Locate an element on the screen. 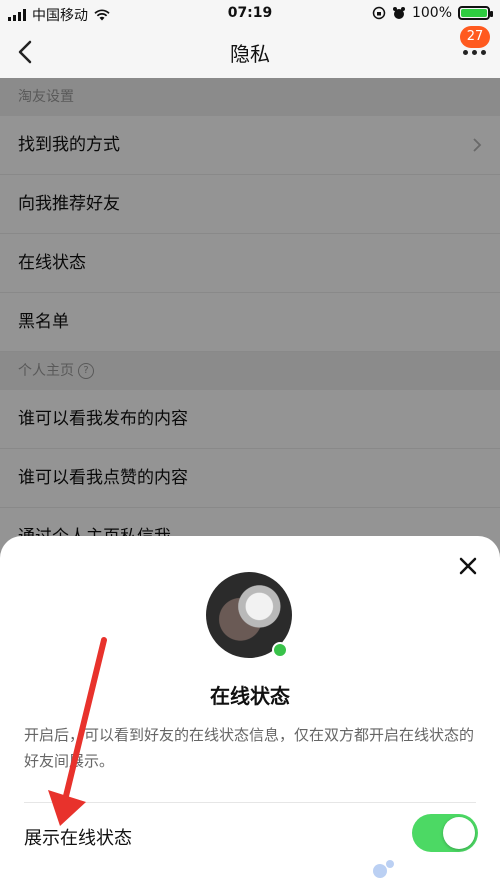 This screenshot has width=500, height=889. sheet-description: 开启后，可以看到好友的在线状态信息，仅在双方都开启在线状态的好友间展示。 is located at coordinates (249, 748).